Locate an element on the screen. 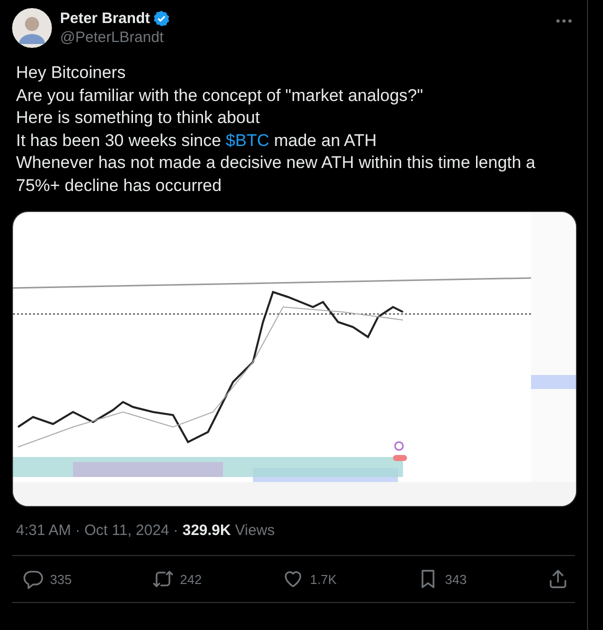  bookmark-button: 343 is located at coordinates (442, 579).